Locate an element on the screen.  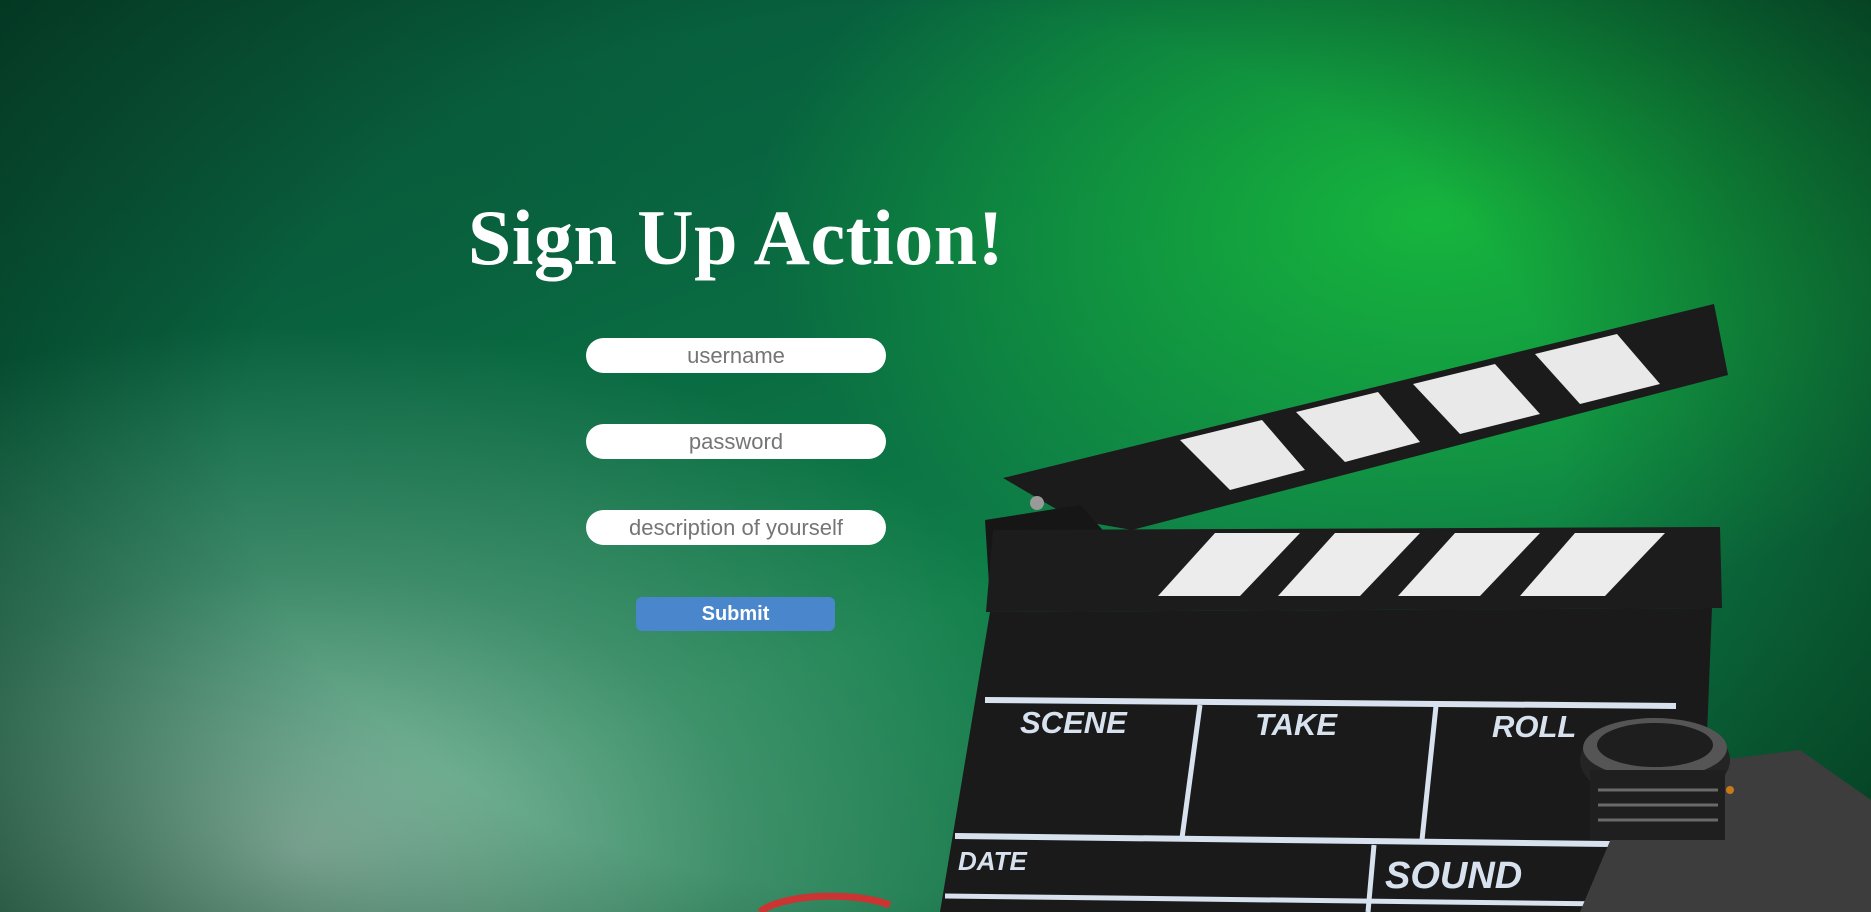
description-input is located at coordinates (736, 527).